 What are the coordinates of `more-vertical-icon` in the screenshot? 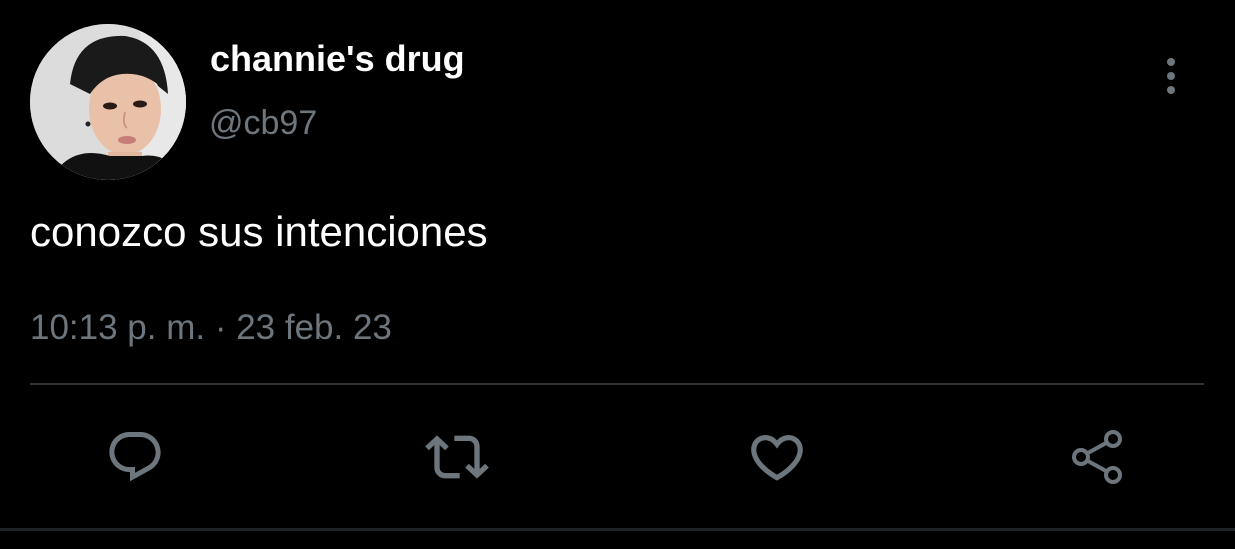 It's located at (1171, 76).